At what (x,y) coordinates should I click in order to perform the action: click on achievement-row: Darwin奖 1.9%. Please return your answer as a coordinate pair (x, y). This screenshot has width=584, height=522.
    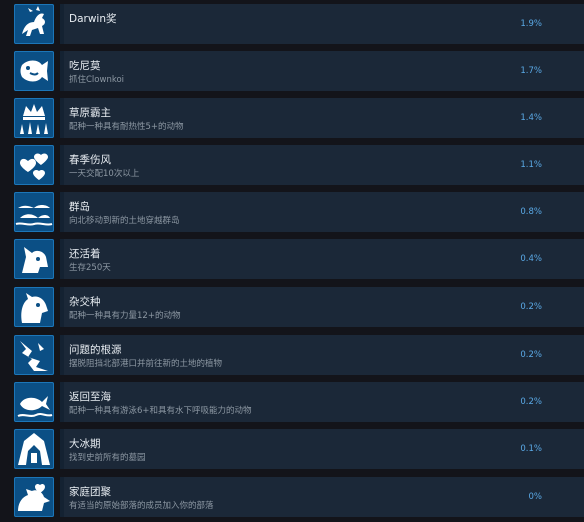
    Looking at the image, I should click on (299, 25).